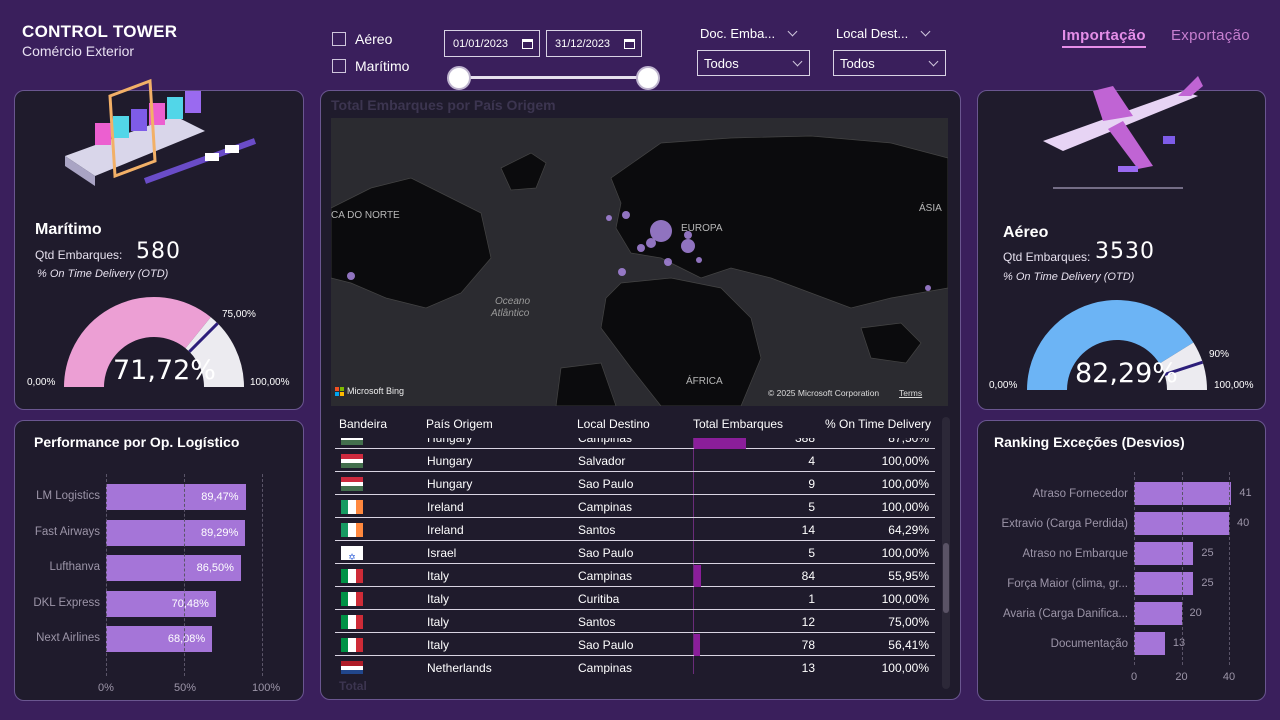  What do you see at coordinates (910, 393) in the screenshot?
I see `map-terms-link: Terms` at bounding box center [910, 393].